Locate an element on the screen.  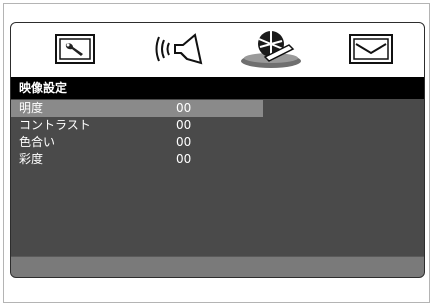
setting-label: 彩度 is located at coordinates (31, 159).